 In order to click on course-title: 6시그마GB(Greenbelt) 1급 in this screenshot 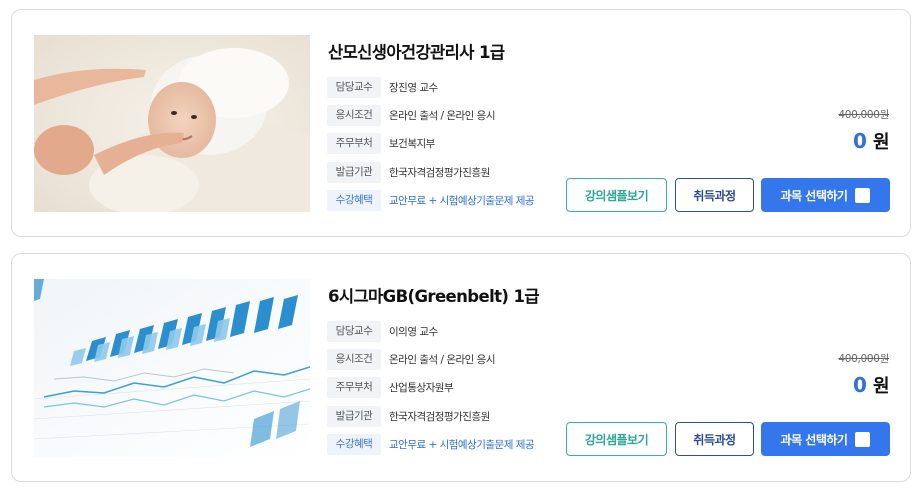, I will do `click(434, 295)`.